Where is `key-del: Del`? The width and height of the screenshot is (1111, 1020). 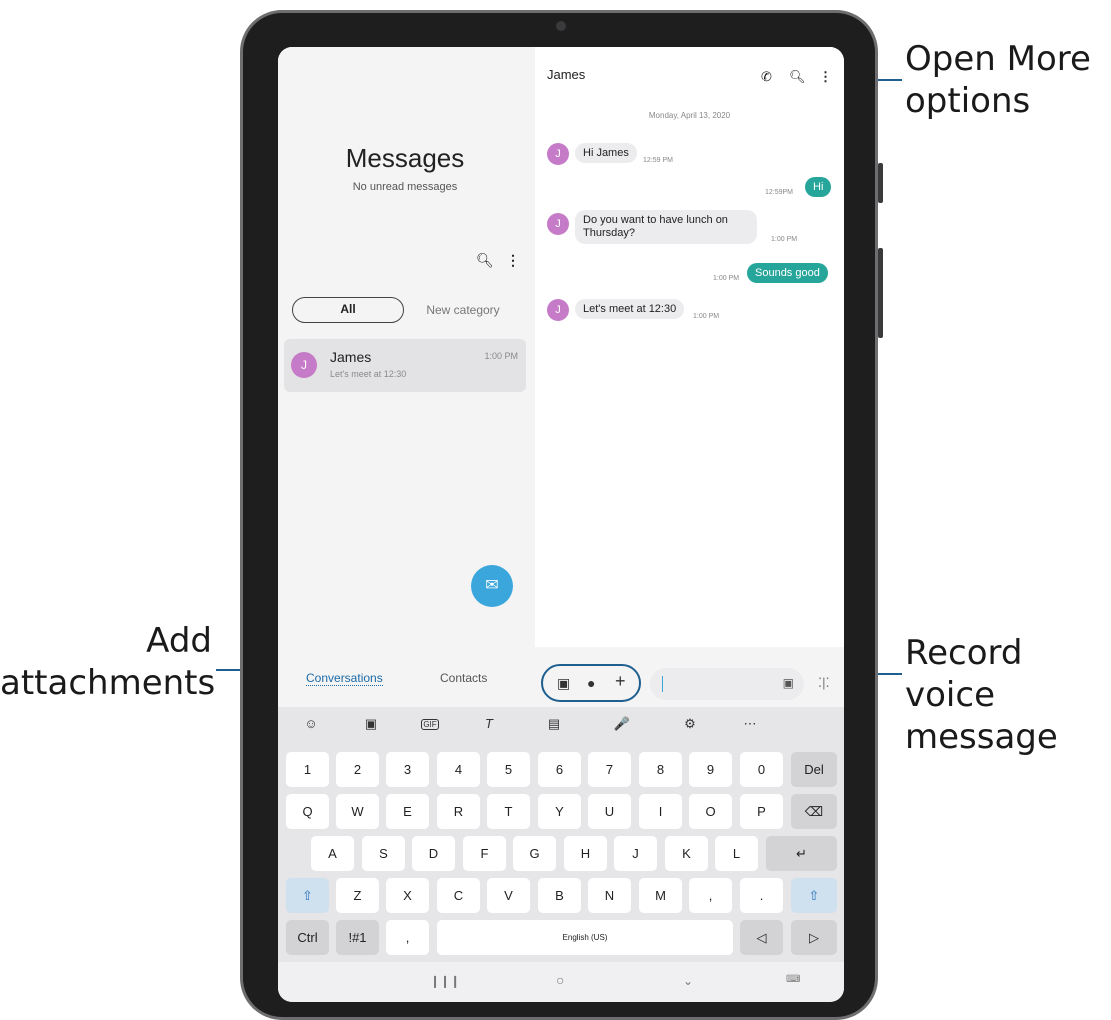 key-del: Del is located at coordinates (814, 769).